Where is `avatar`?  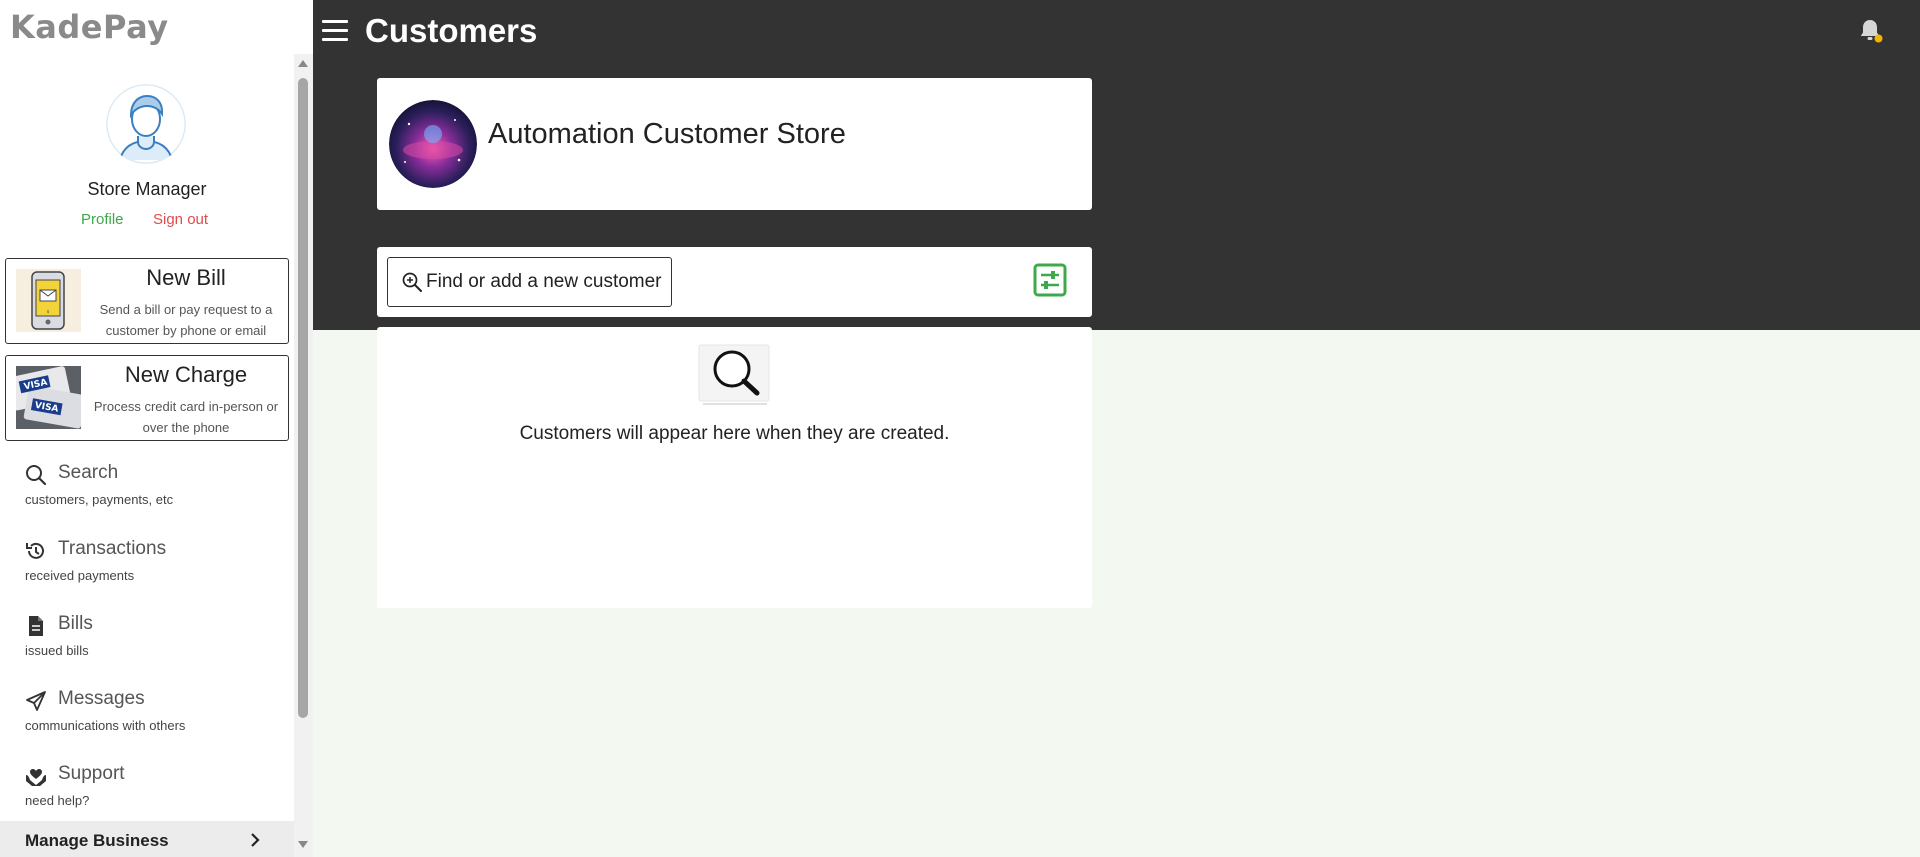
avatar is located at coordinates (146, 124).